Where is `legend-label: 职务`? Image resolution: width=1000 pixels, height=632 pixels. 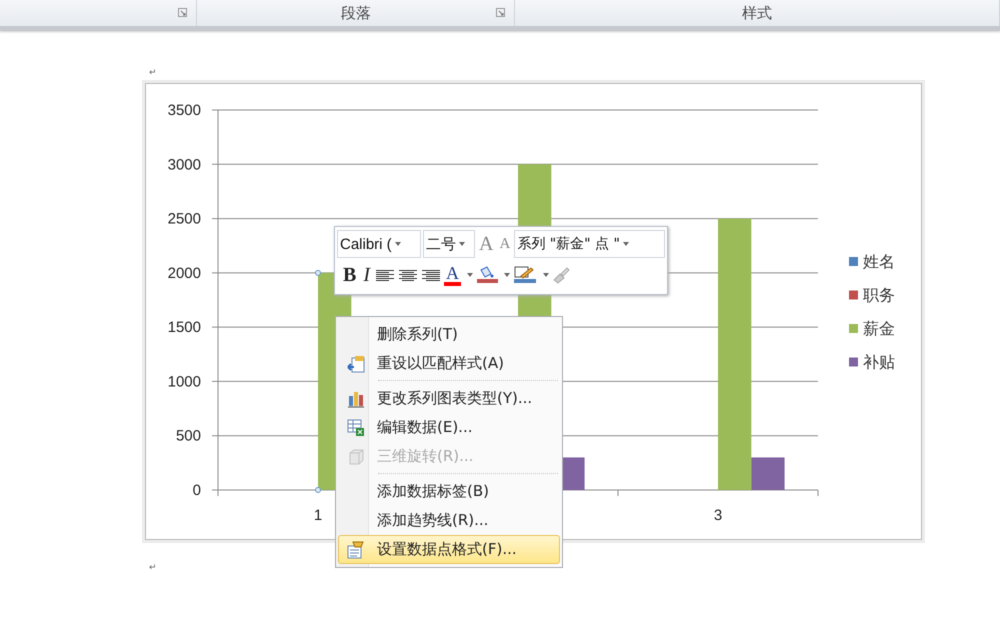 legend-label: 职务 is located at coordinates (879, 295).